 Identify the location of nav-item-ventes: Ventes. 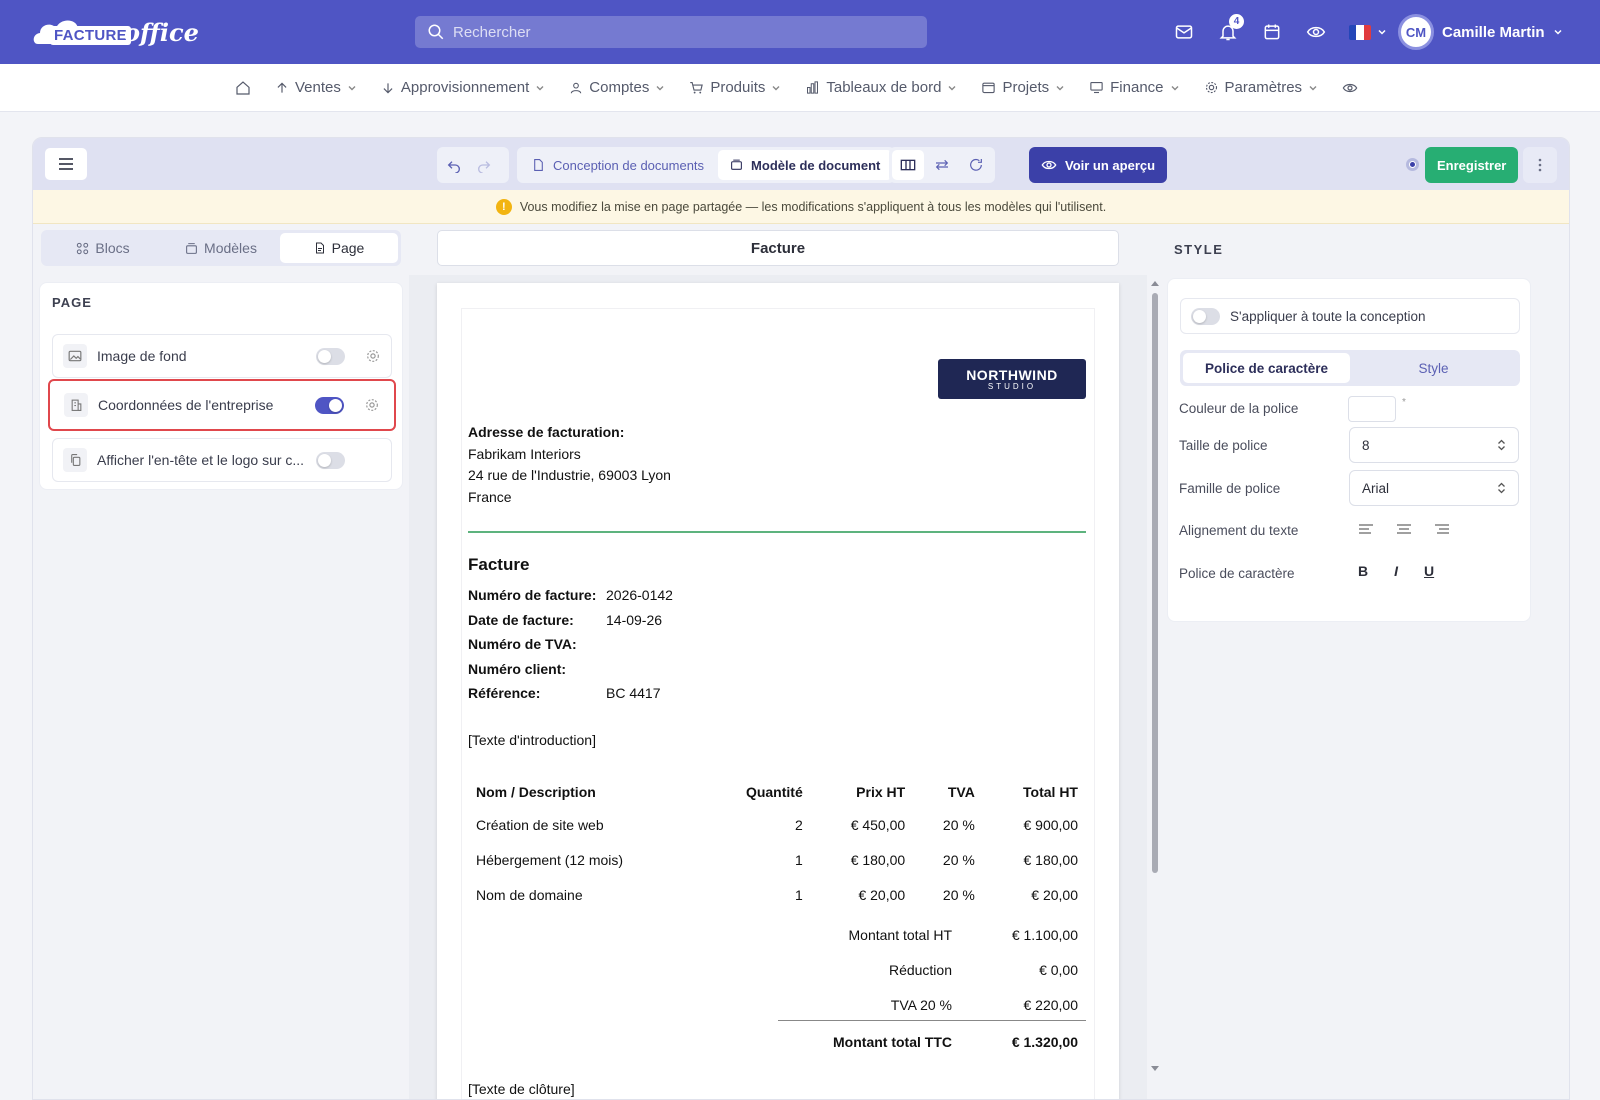
(316, 87).